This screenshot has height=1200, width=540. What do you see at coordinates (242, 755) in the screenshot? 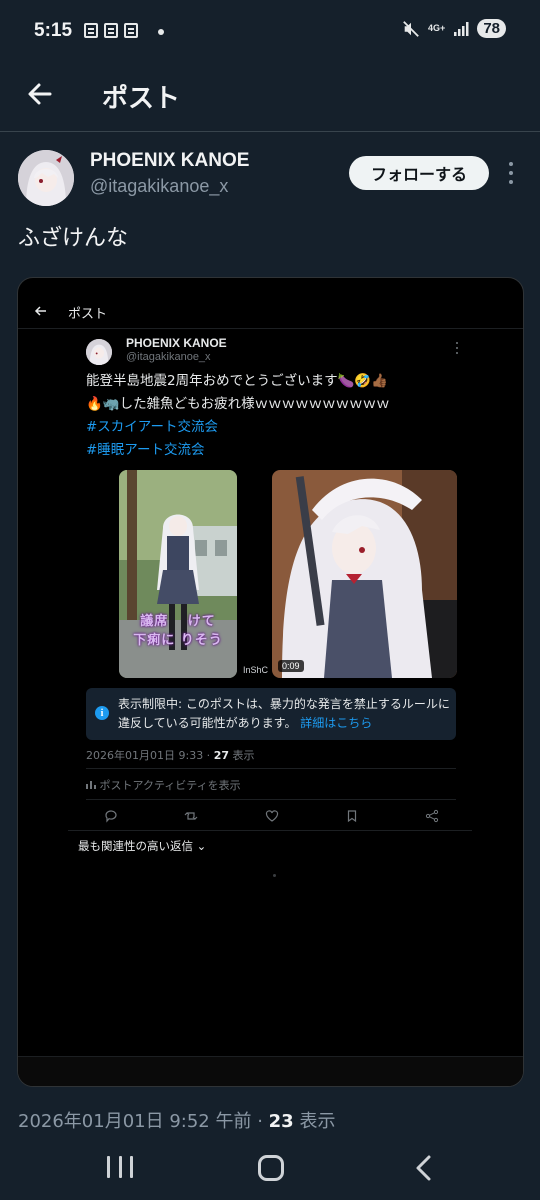
I see `embedded-view-label: 表示` at bounding box center [242, 755].